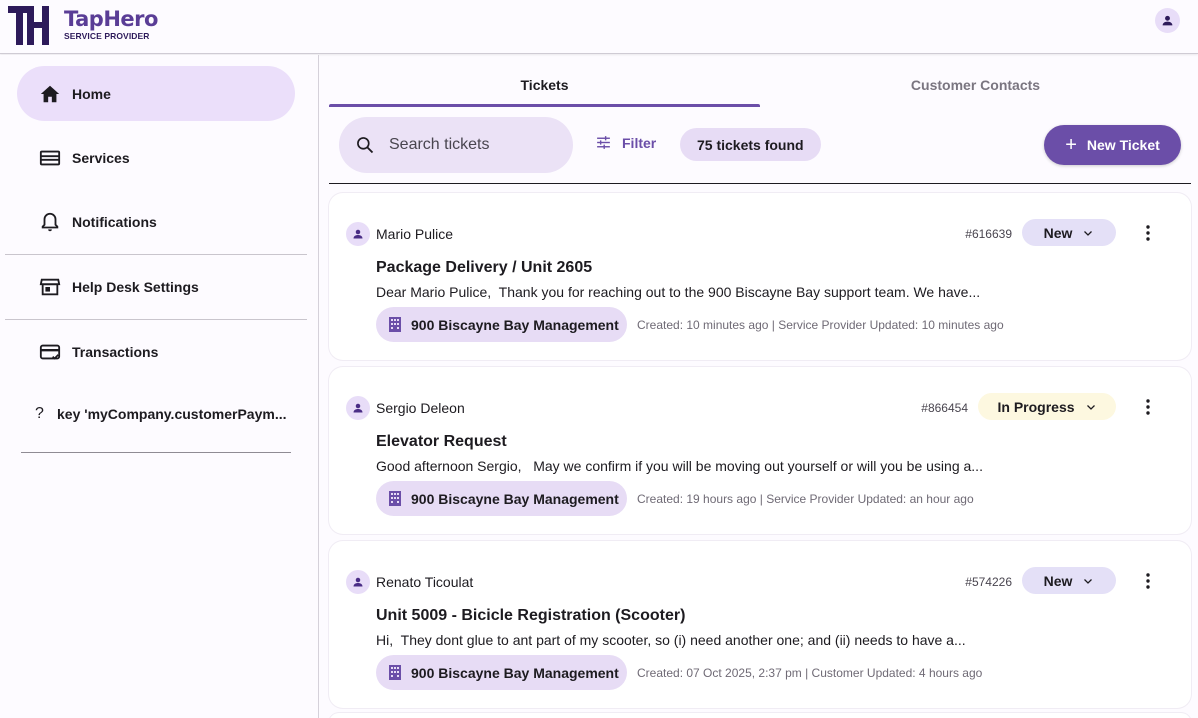 The width and height of the screenshot is (1198, 718). What do you see at coordinates (28, 25) in the screenshot?
I see `taphero-logo-mark-icon` at bounding box center [28, 25].